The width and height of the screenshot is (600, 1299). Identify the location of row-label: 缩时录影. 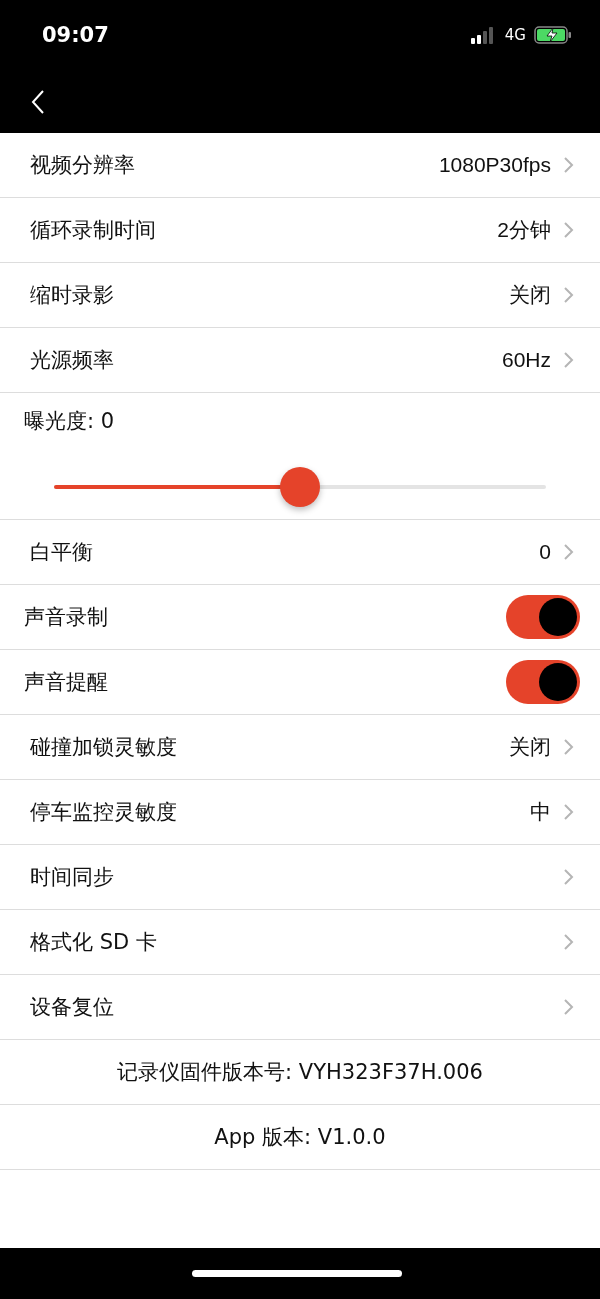
(72, 295).